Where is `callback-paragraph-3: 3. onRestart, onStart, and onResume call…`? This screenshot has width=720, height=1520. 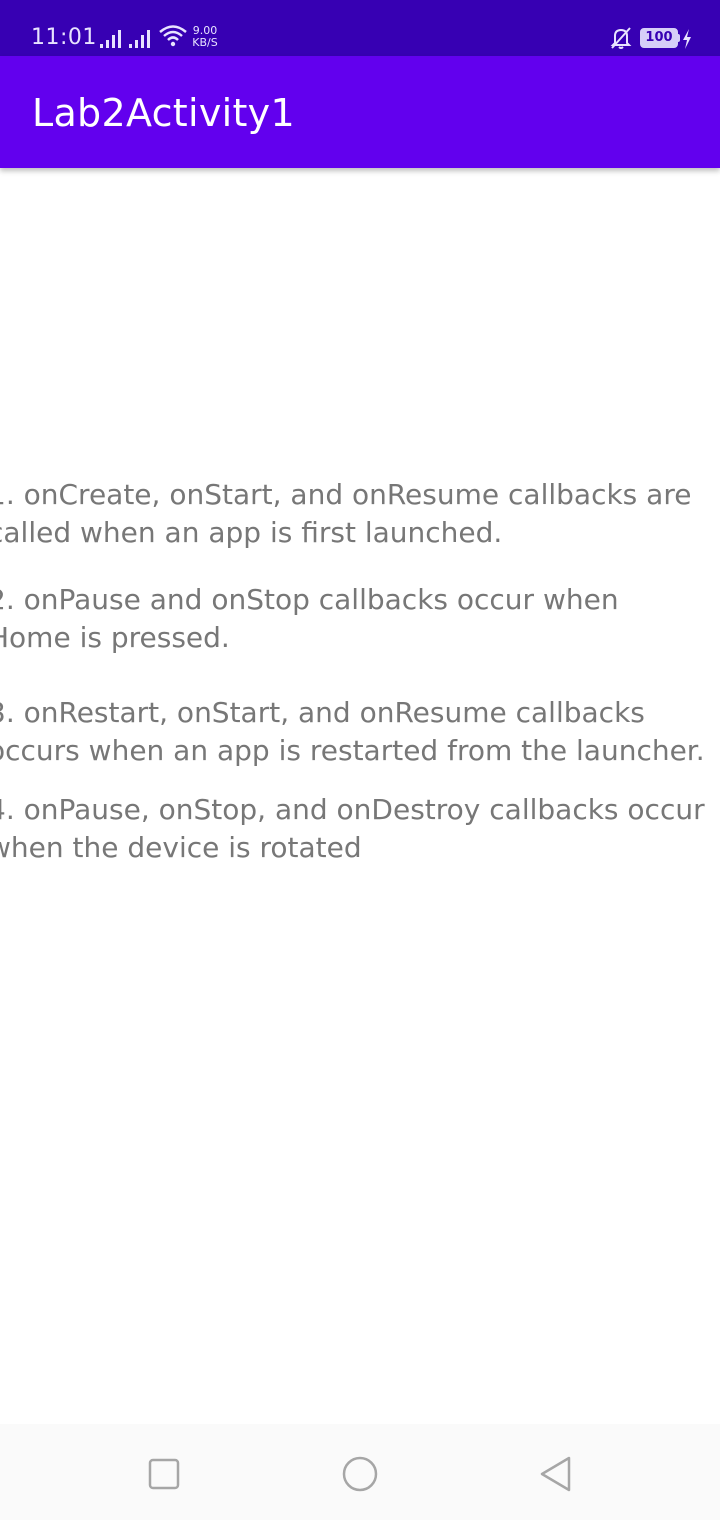
callback-paragraph-3: 3. onRestart, onStart, and onResume call… is located at coordinates (352, 732).